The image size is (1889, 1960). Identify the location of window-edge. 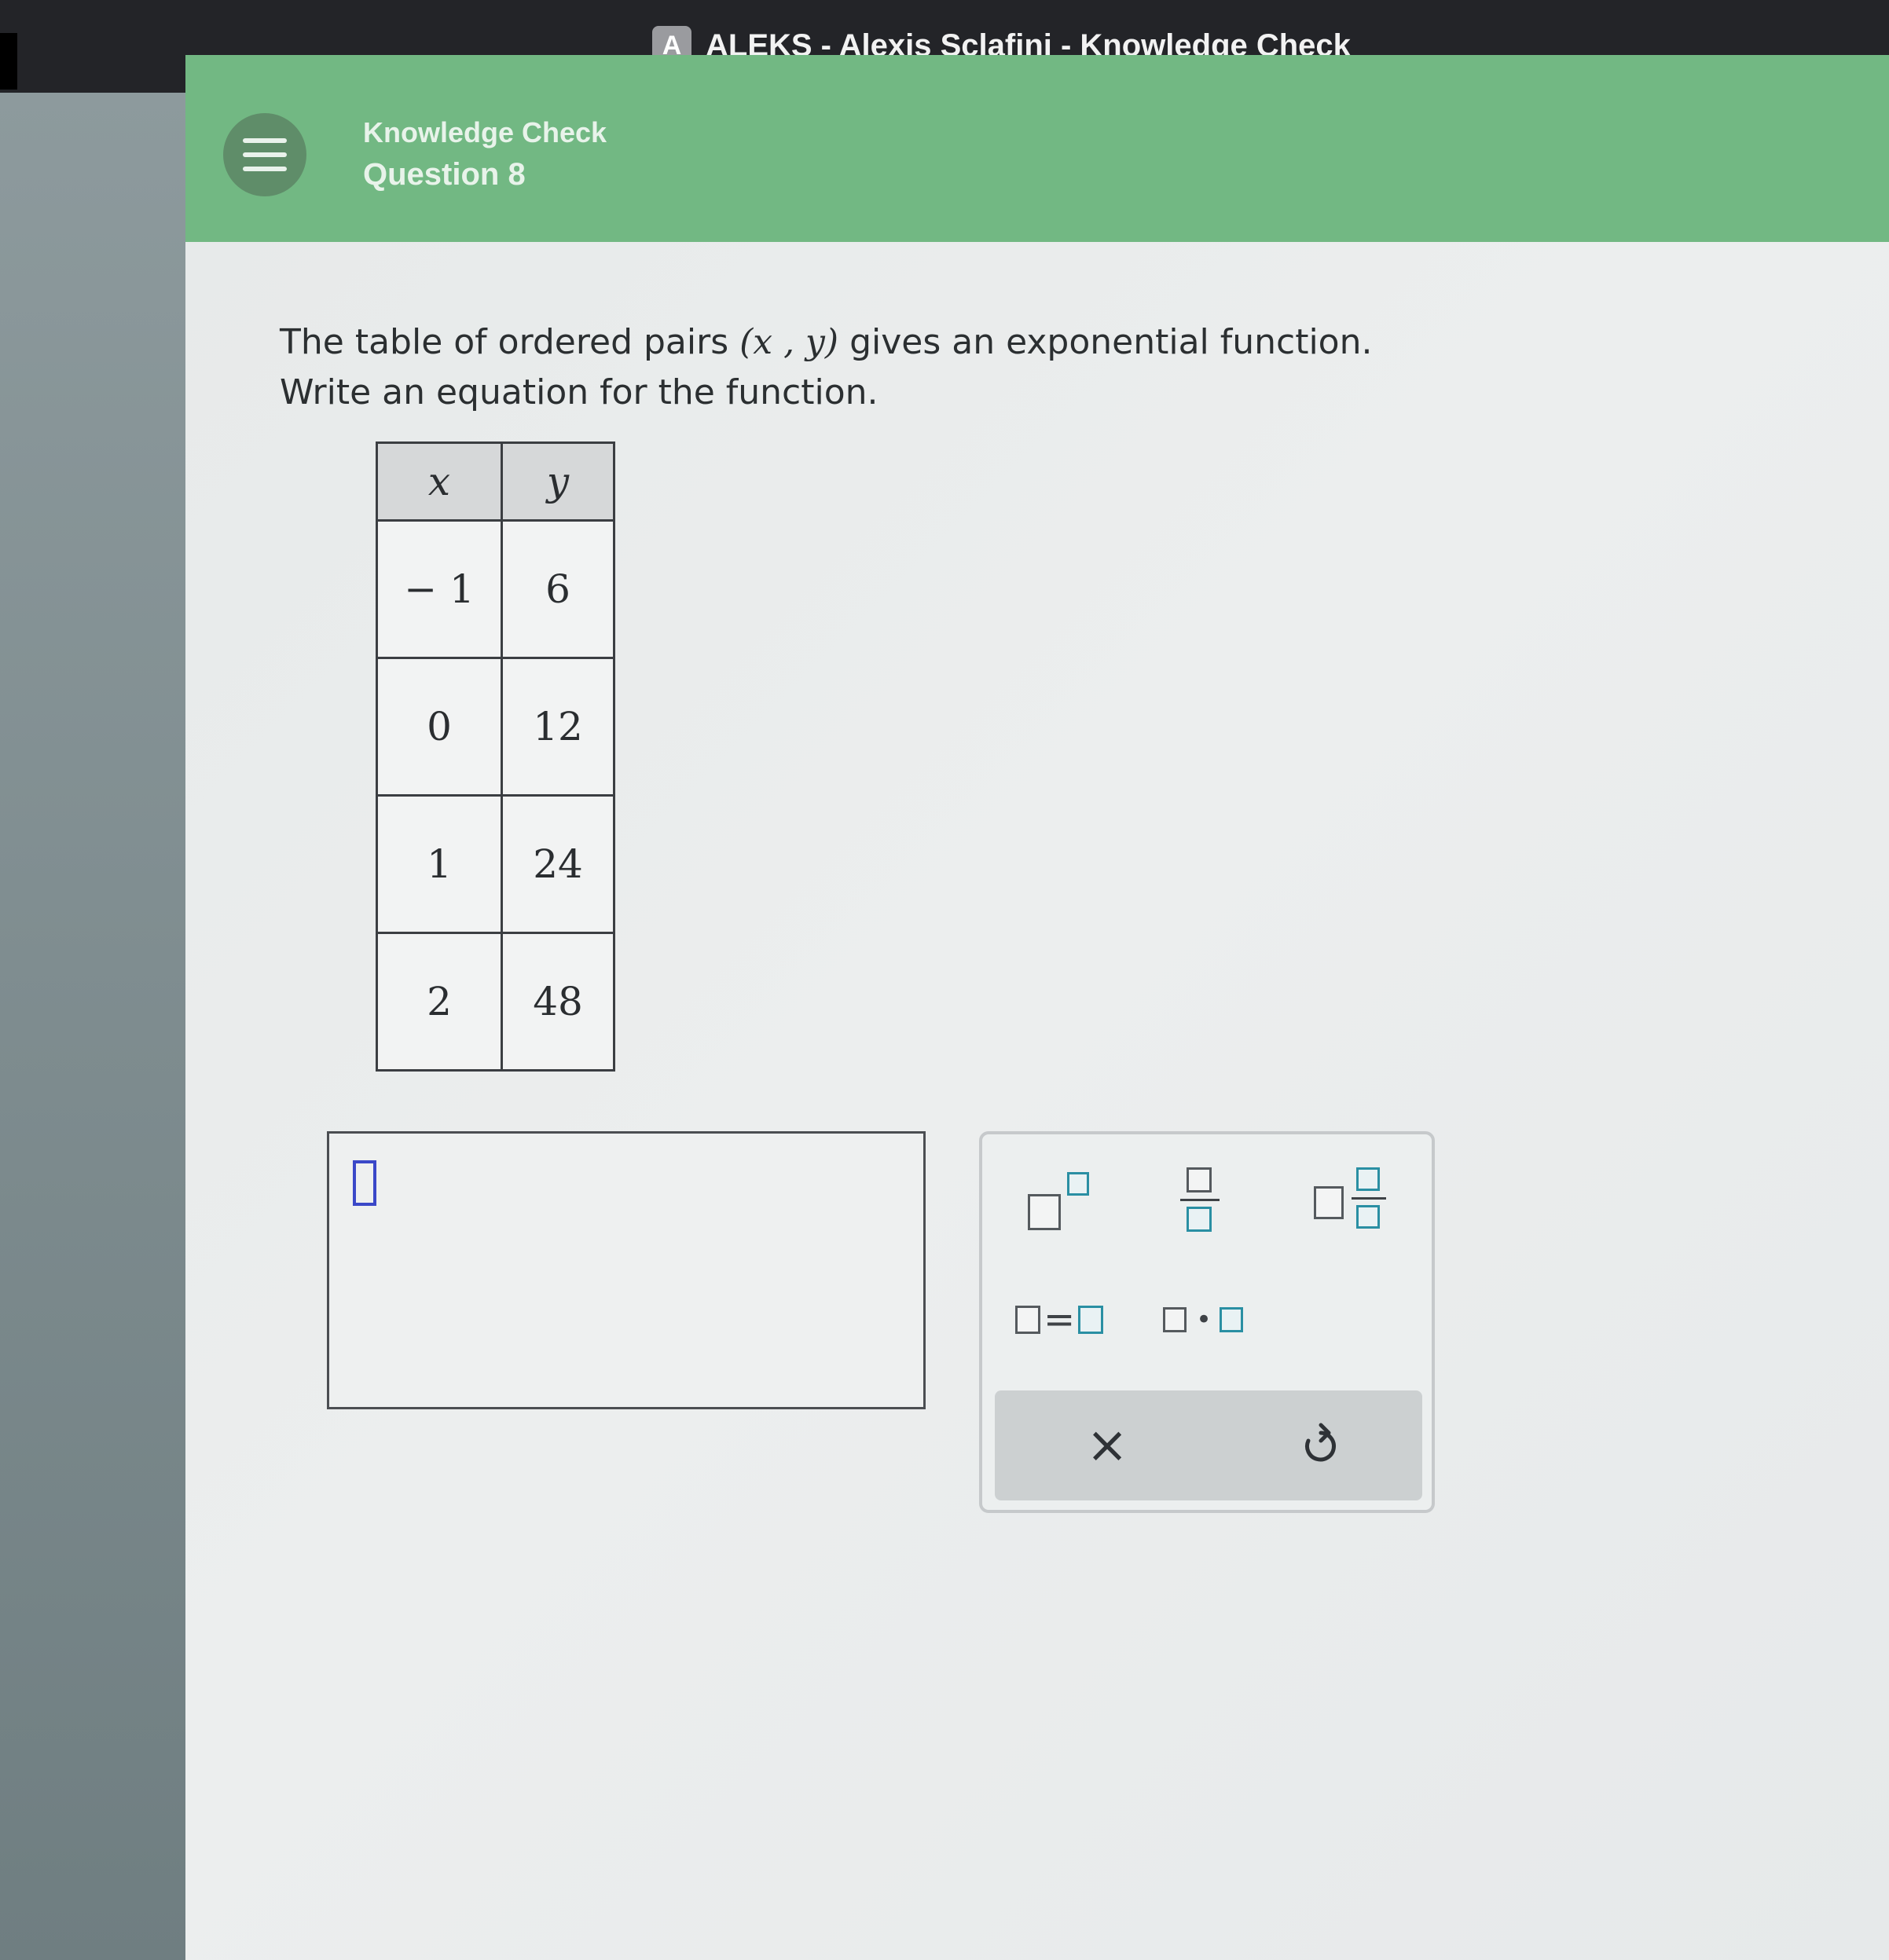
(8, 62).